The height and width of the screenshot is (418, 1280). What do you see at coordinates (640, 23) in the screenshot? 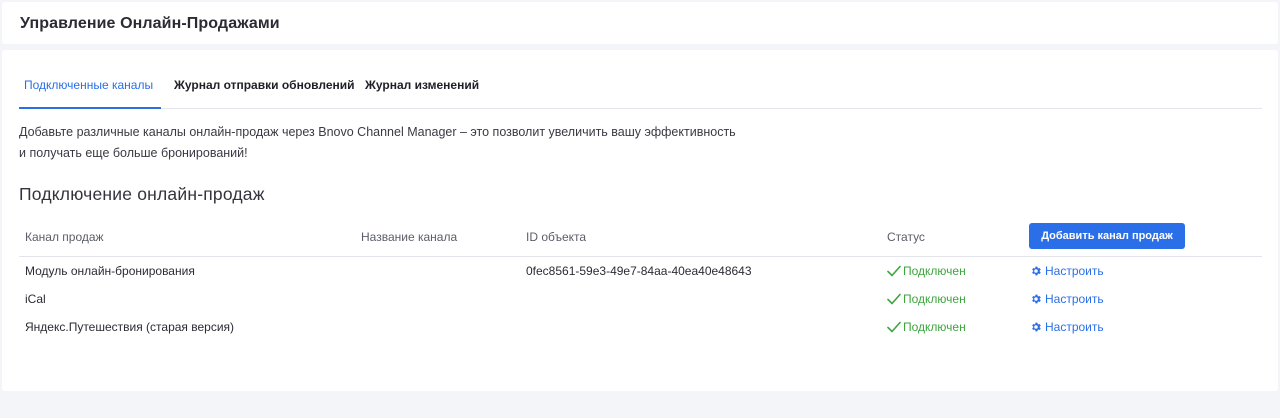
I see `header-card: Управление Онлайн-Продажами` at bounding box center [640, 23].